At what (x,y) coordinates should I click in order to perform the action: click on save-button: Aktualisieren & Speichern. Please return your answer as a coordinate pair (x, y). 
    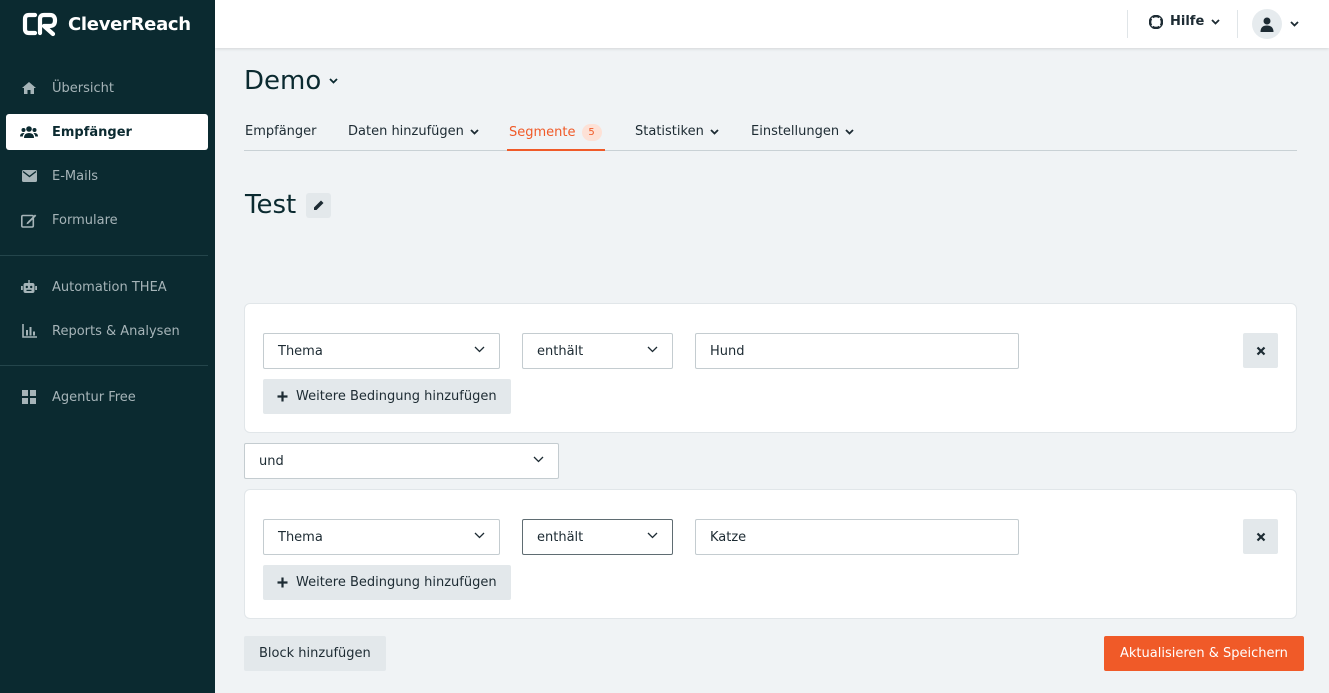
    Looking at the image, I should click on (1204, 653).